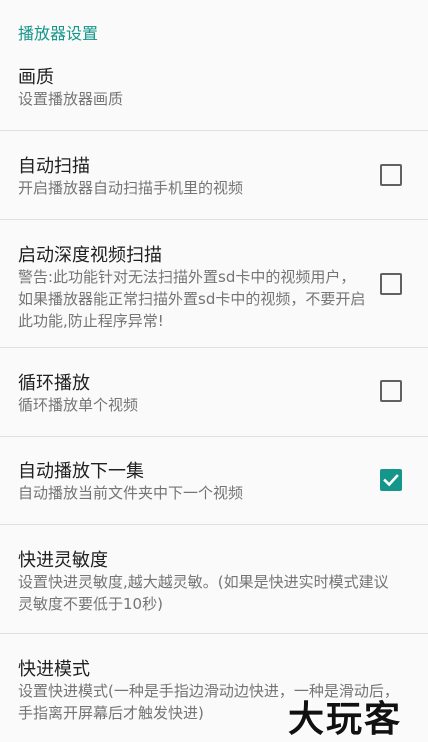  I want to click on pref-auto-scan-summary: 开启播放器自动扫描手机里的视频, so click(131, 188).